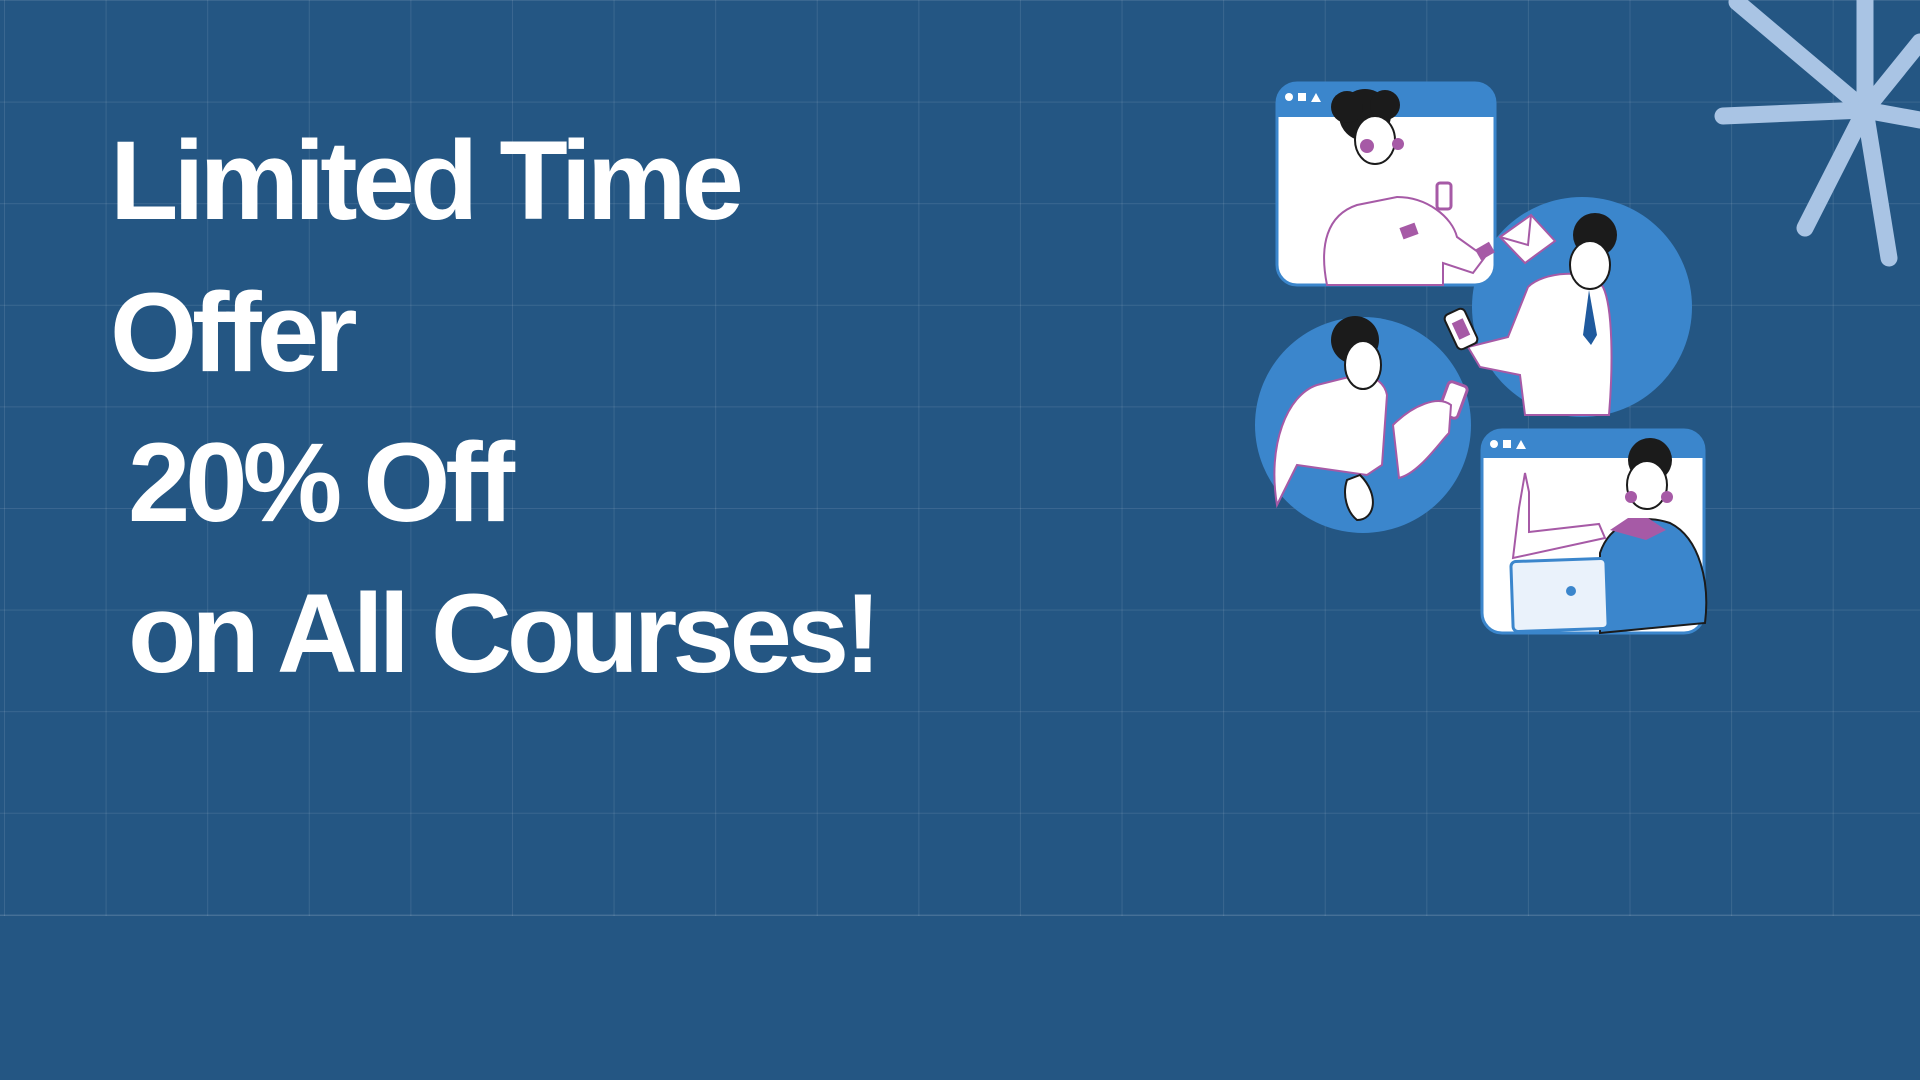 This screenshot has height=1080, width=1920. Describe the element at coordinates (234, 332) in the screenshot. I see `headline-line-2: Offer` at that location.